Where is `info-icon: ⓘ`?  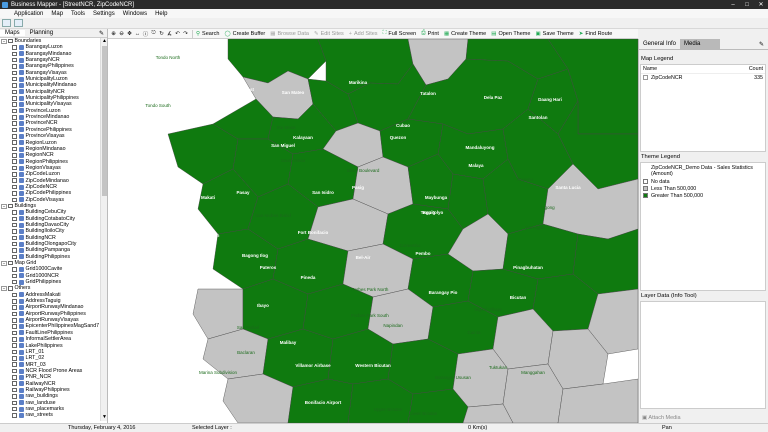 info-icon: ⓘ is located at coordinates (145, 34).